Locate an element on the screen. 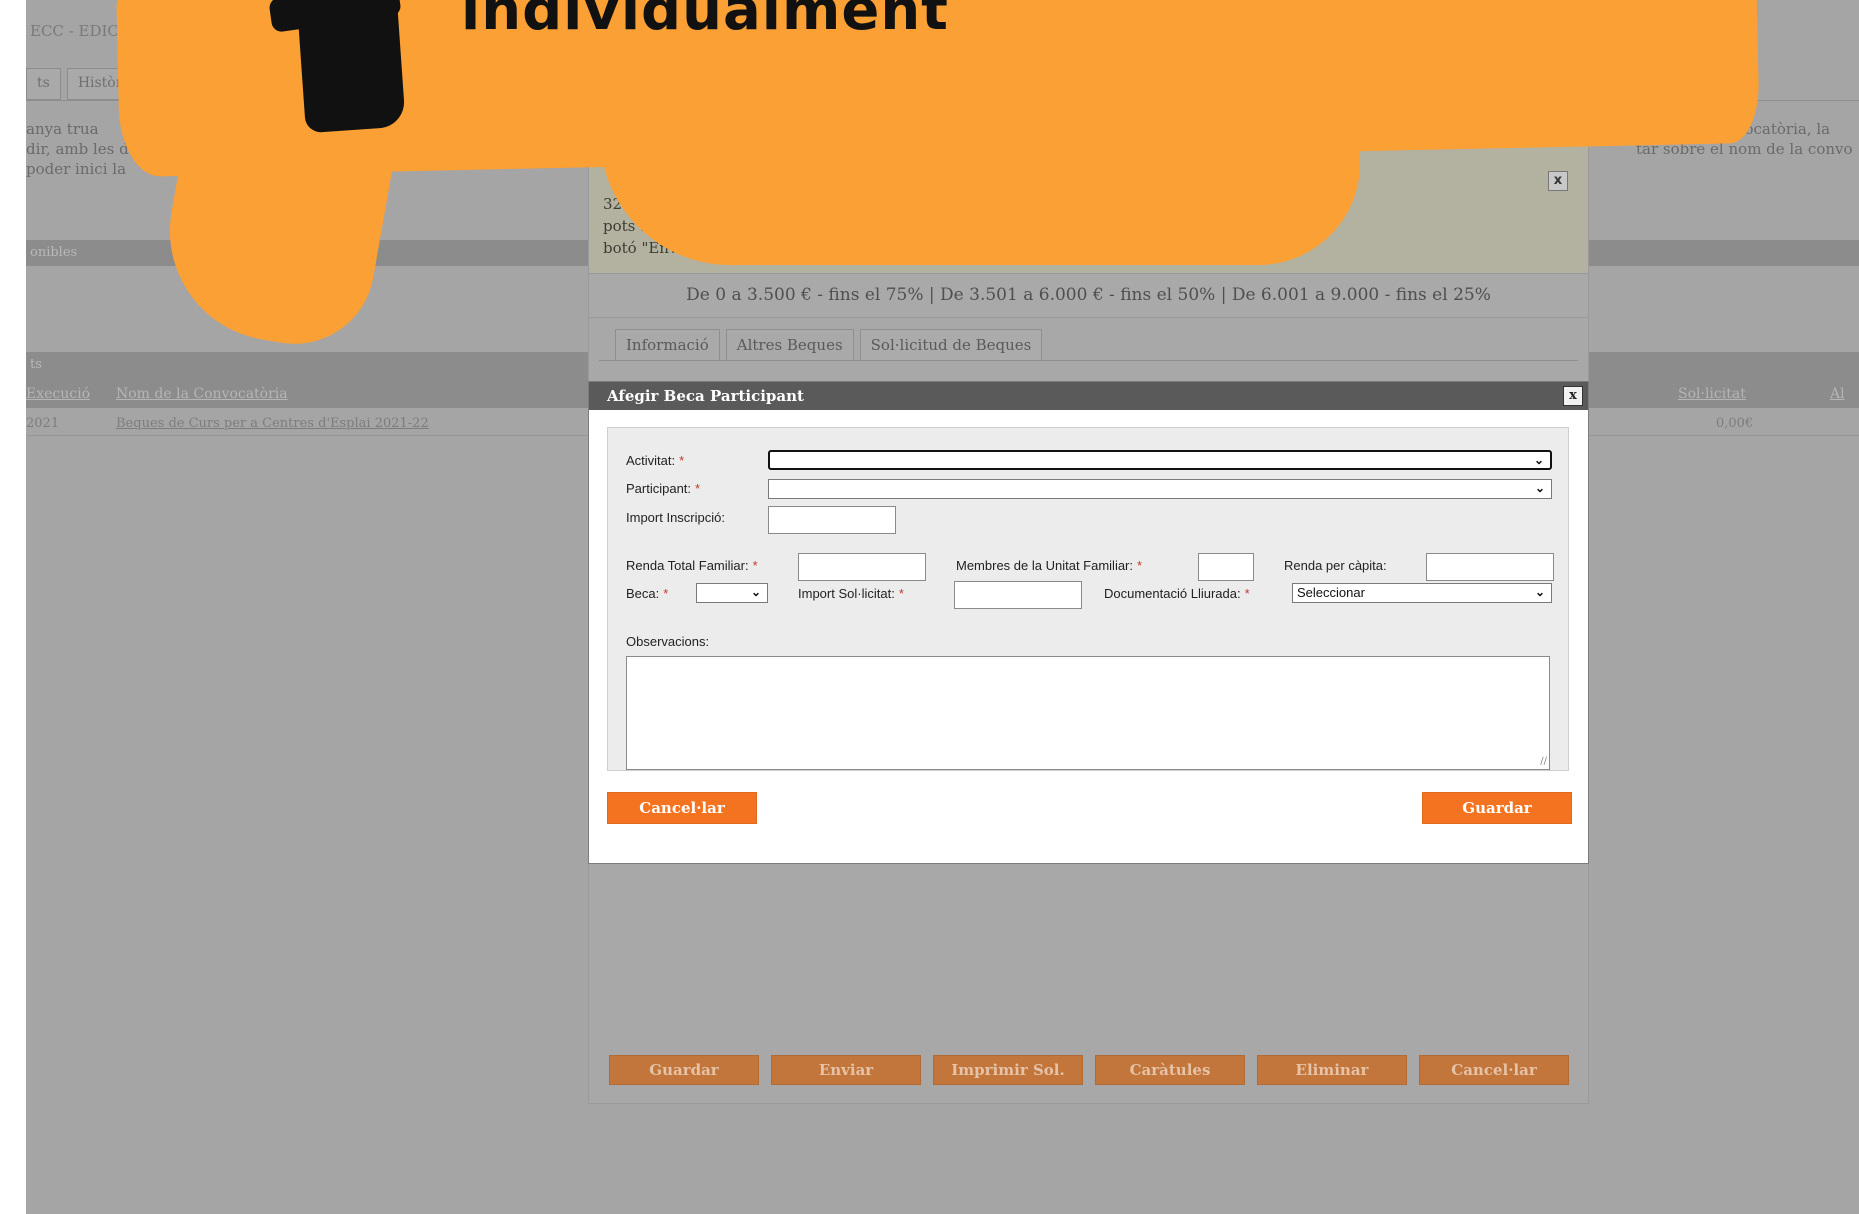 The image size is (1859, 1214). participant-label: Participant: * is located at coordinates (663, 488).